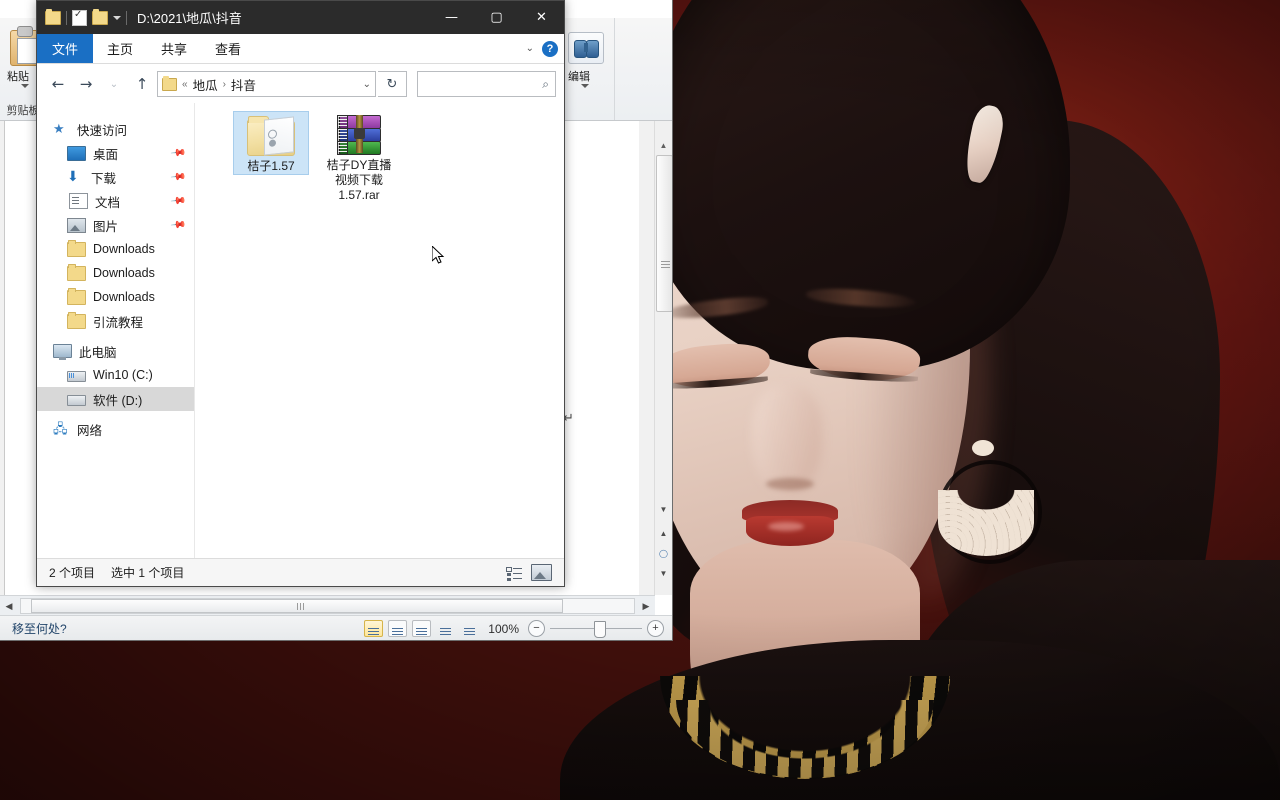 This screenshot has height=800, width=1280. I want to click on sidebar-item-documents: 文档 📌, so click(115, 201).